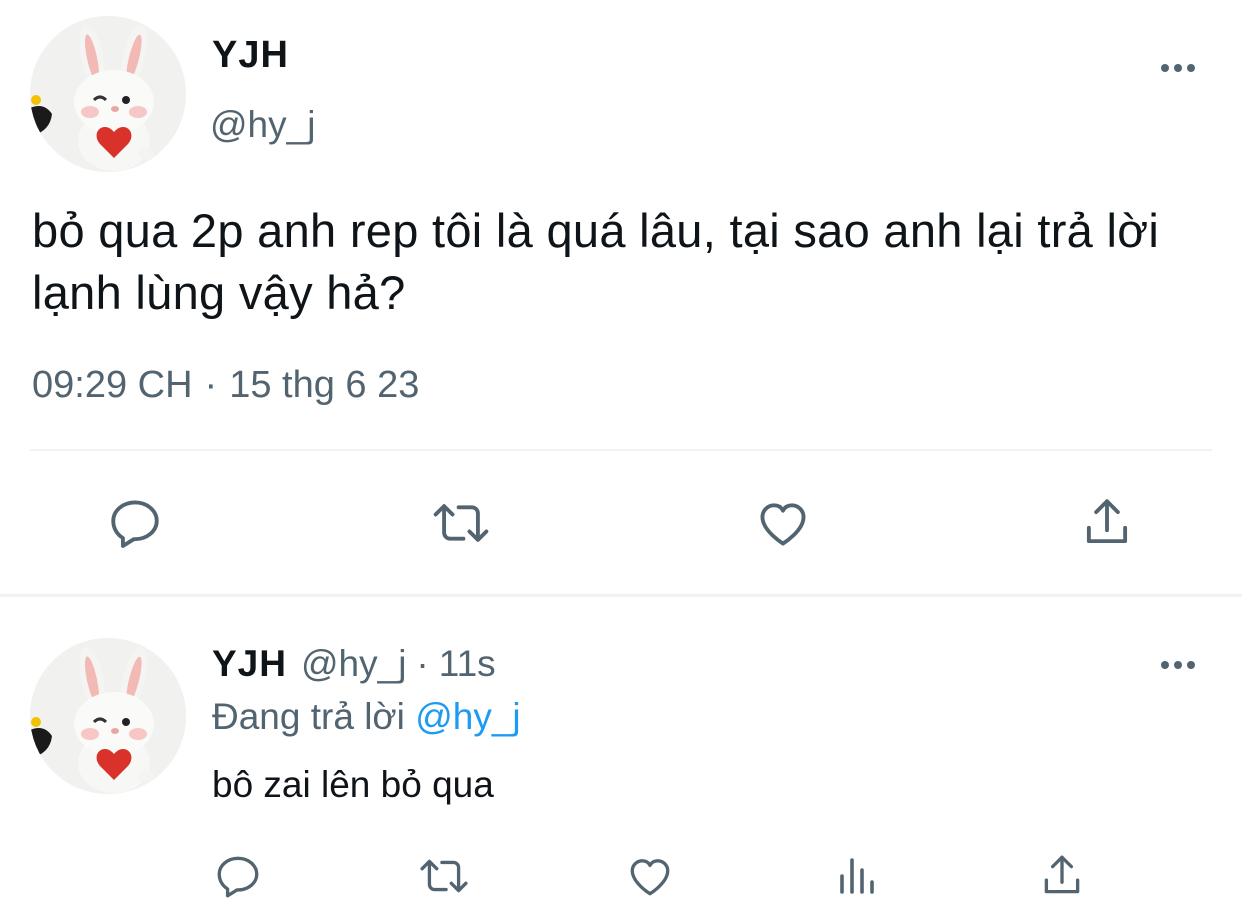 This screenshot has height=922, width=1242. I want to click on reply-share-button, so click(1062, 876).